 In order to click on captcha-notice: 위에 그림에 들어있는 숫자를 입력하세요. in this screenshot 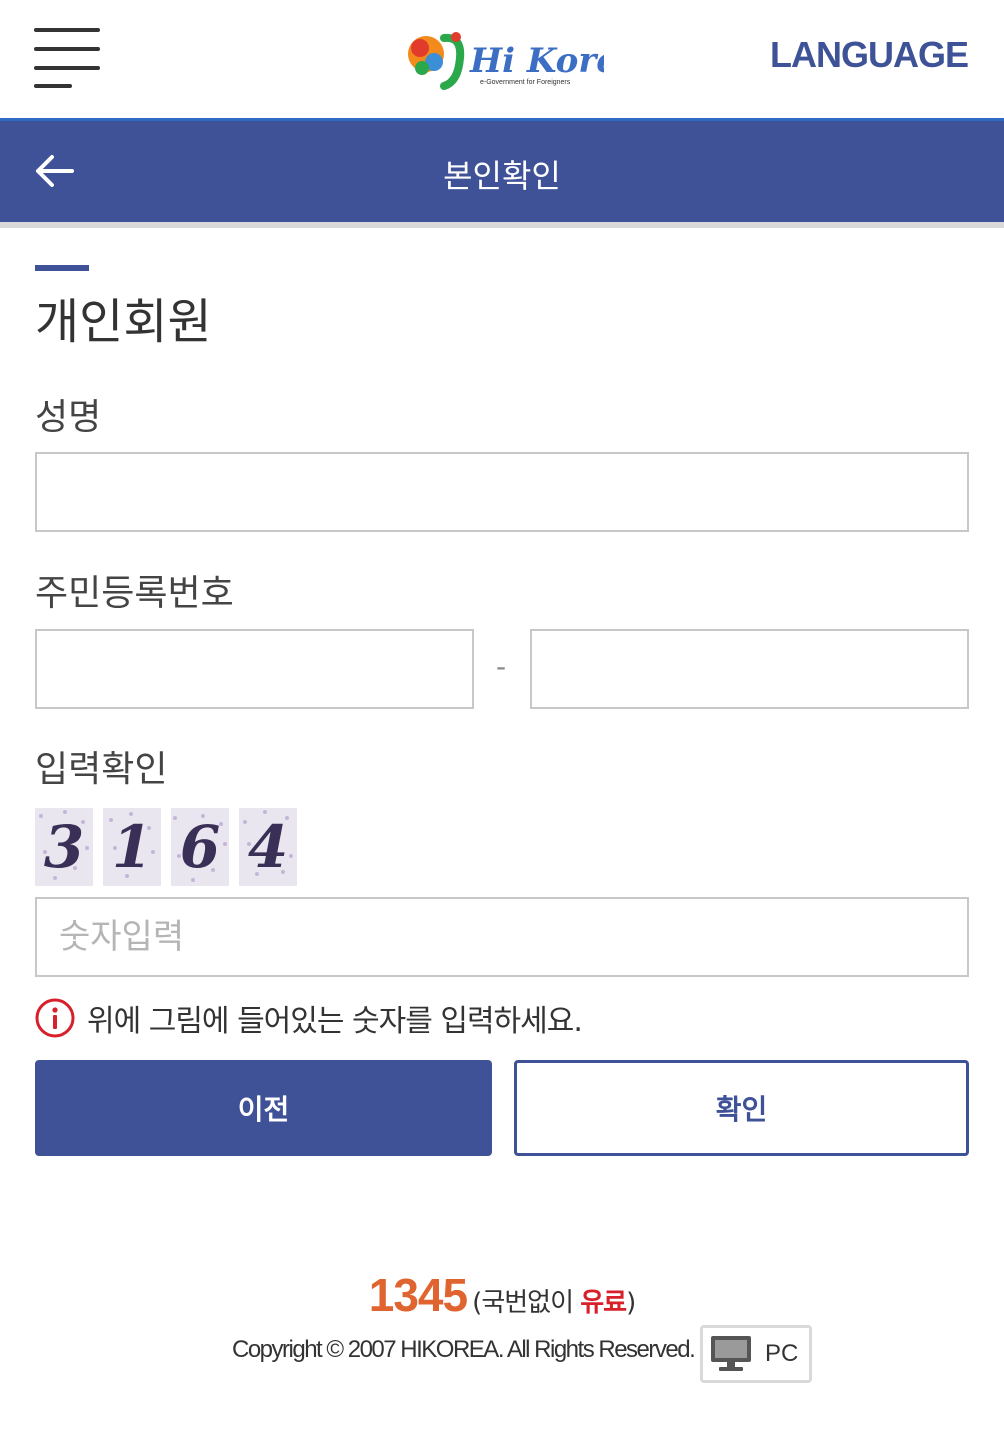, I will do `click(309, 1018)`.